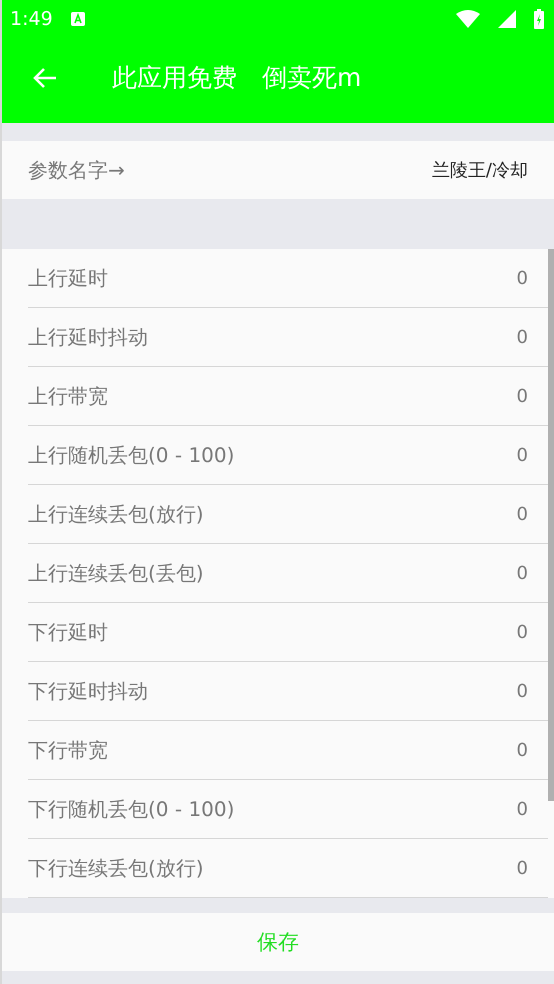 Image resolution: width=554 pixels, height=984 pixels. I want to click on setting-label: 上行连续丢包(丢包), so click(116, 573).